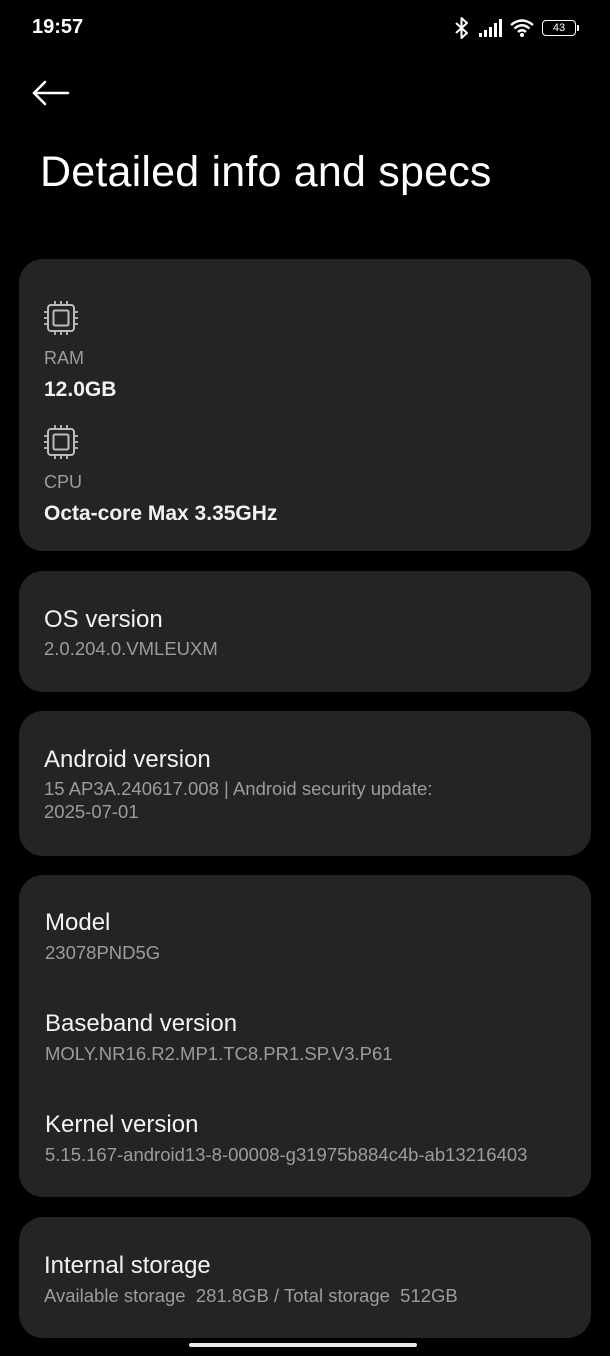  What do you see at coordinates (91, 811) in the screenshot?
I see `android-version-line2: 2025-07-01` at bounding box center [91, 811].